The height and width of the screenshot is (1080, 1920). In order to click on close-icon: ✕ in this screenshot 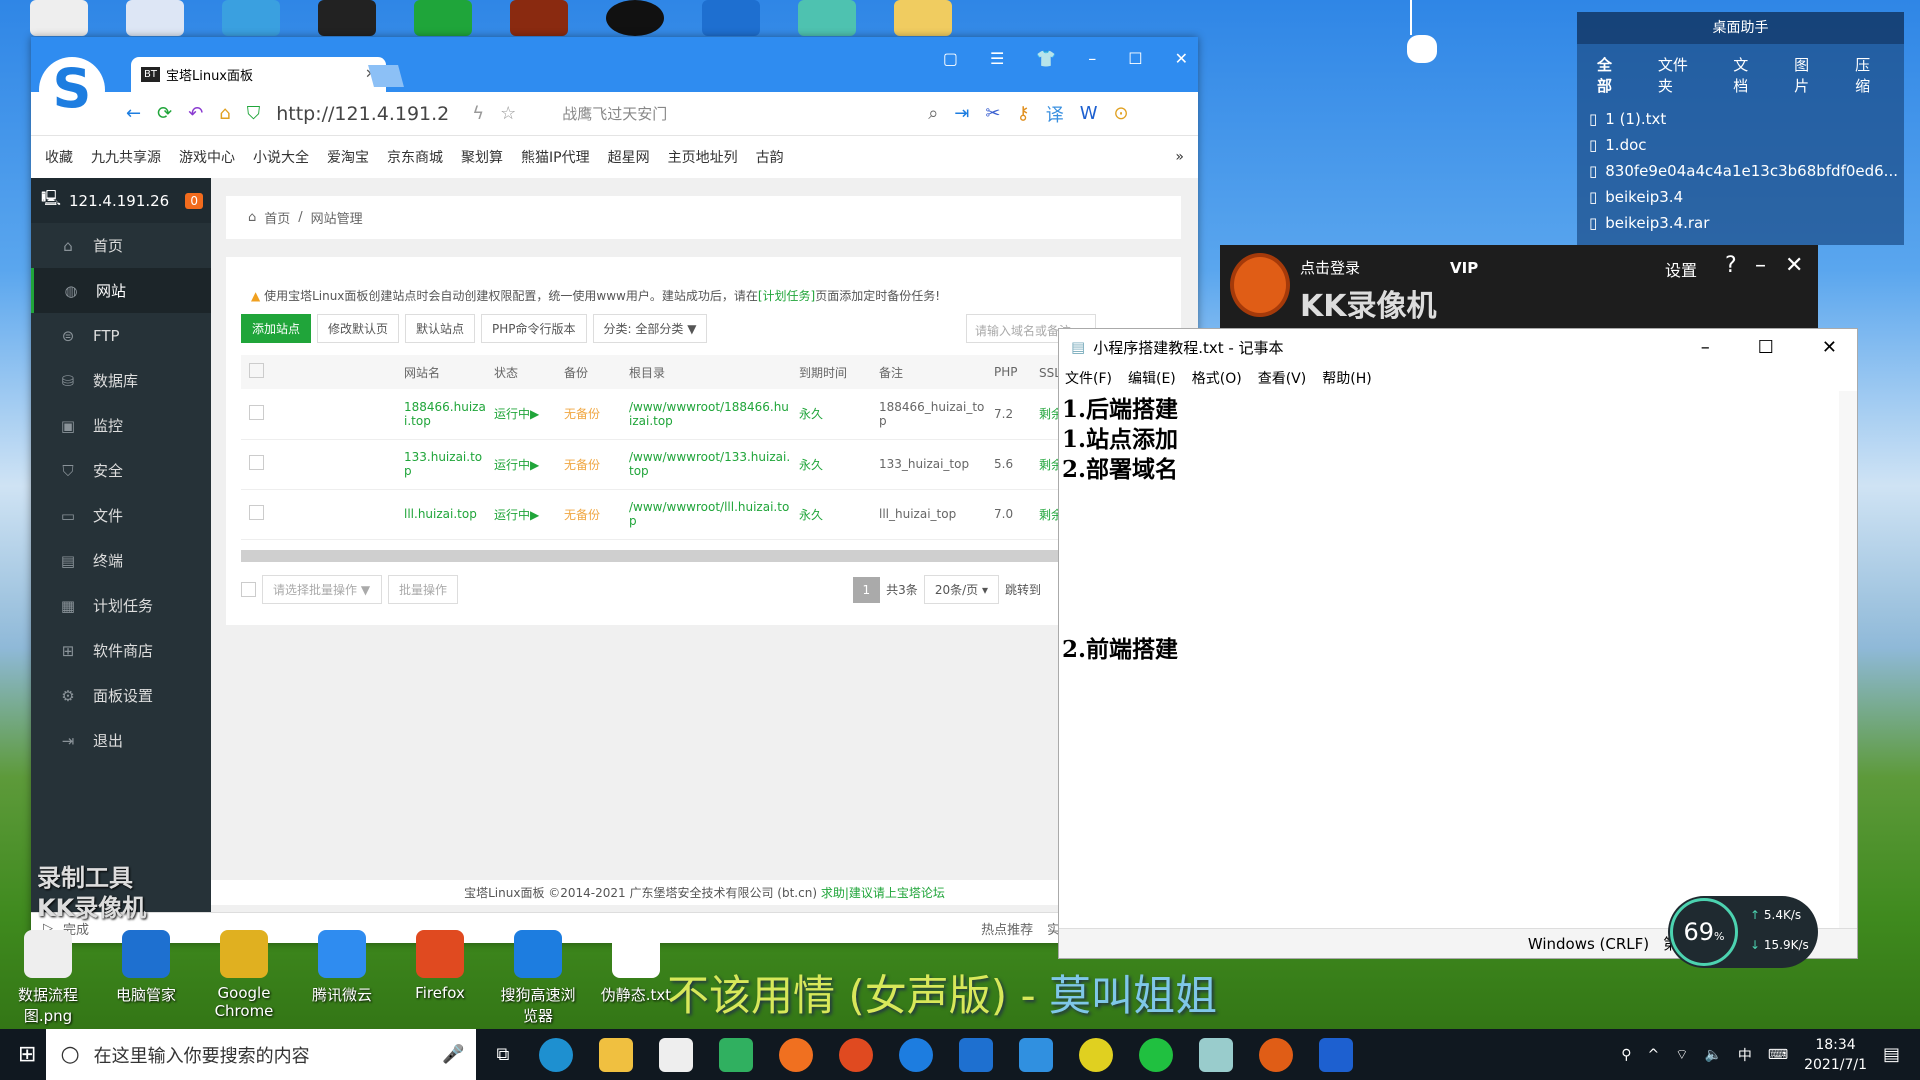, I will do `click(1181, 58)`.